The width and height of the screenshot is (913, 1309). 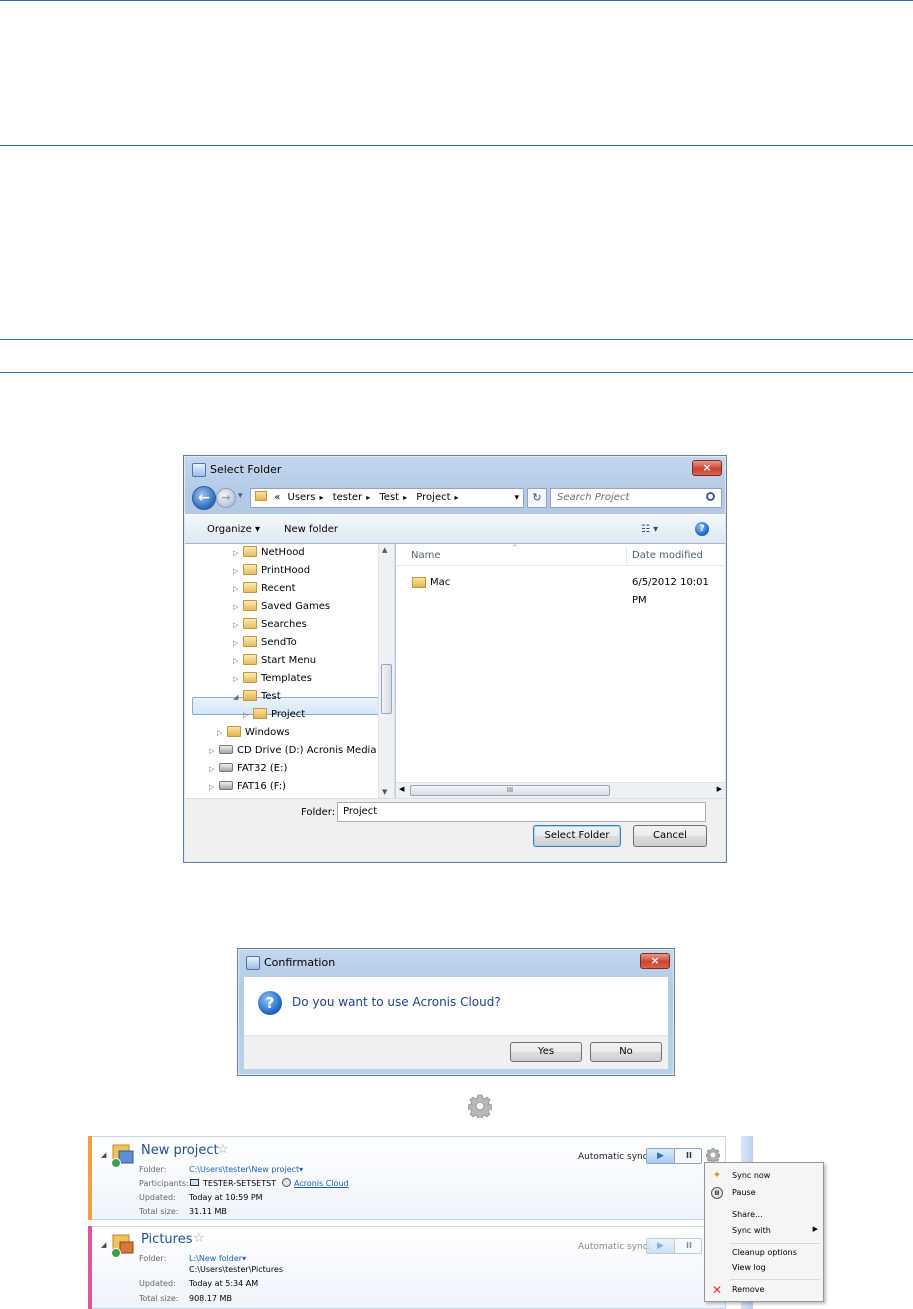 I want to click on cancel-button: Cancel, so click(x=670, y=836).